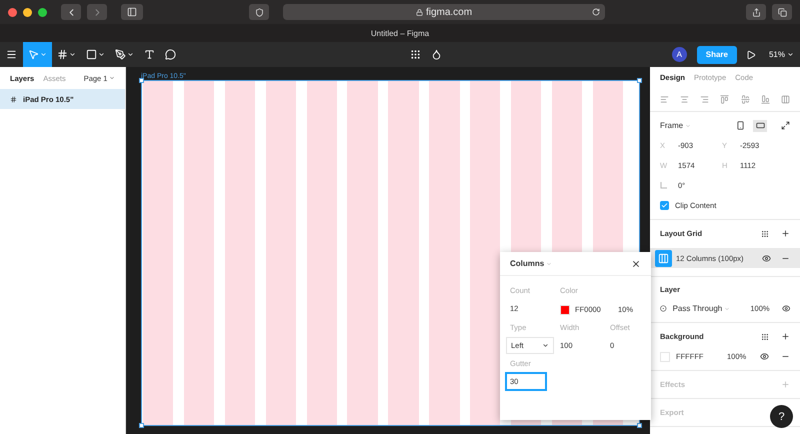 The height and width of the screenshot is (434, 800). Describe the element at coordinates (120, 54) in the screenshot. I see `pen-icon` at that location.